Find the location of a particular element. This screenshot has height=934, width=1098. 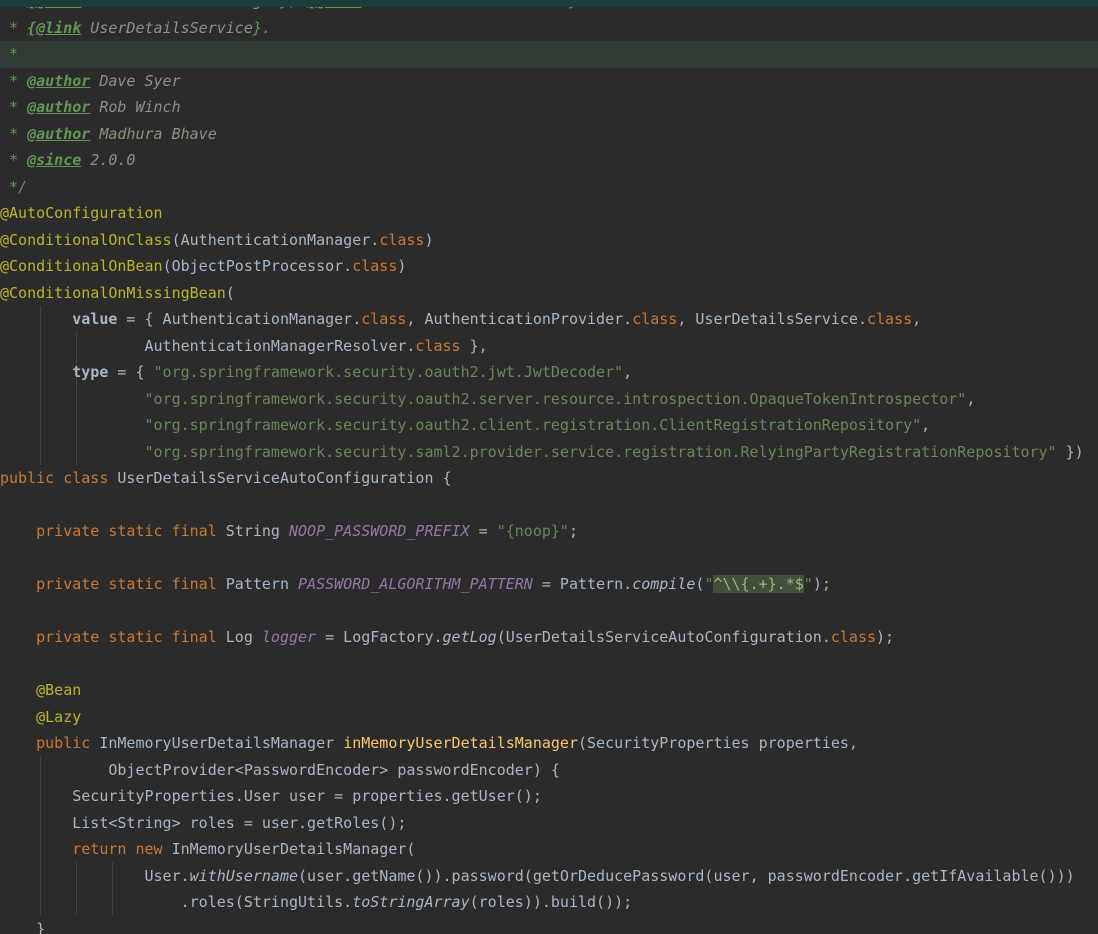

code-line: * @since 2.0.0 is located at coordinates (549, 160).